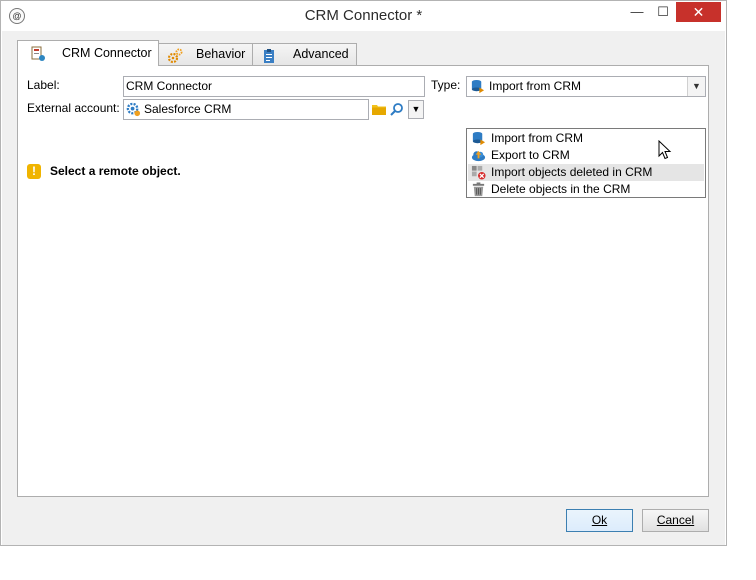  I want to click on close-button: ✕, so click(698, 12).